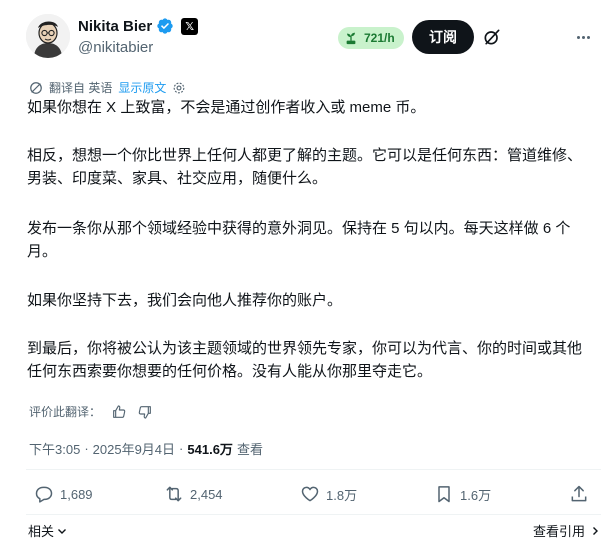  What do you see at coordinates (583, 37) in the screenshot?
I see `more-options-icon` at bounding box center [583, 37].